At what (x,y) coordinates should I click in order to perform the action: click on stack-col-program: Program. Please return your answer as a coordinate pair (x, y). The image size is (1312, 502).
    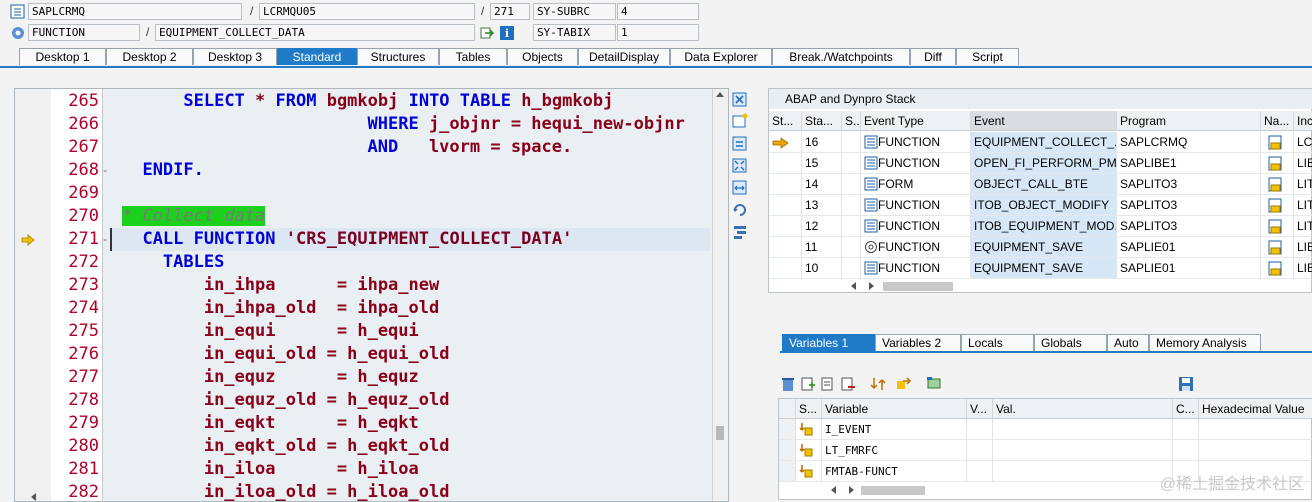
    Looking at the image, I should click on (1189, 121).